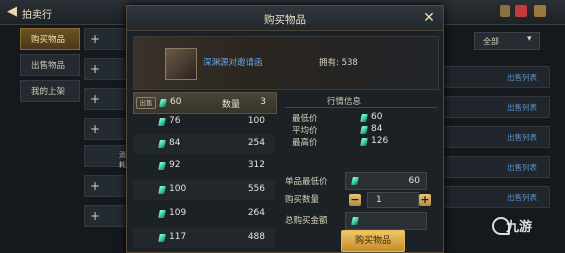  What do you see at coordinates (181, 64) in the screenshot?
I see `item-icon` at bounding box center [181, 64].